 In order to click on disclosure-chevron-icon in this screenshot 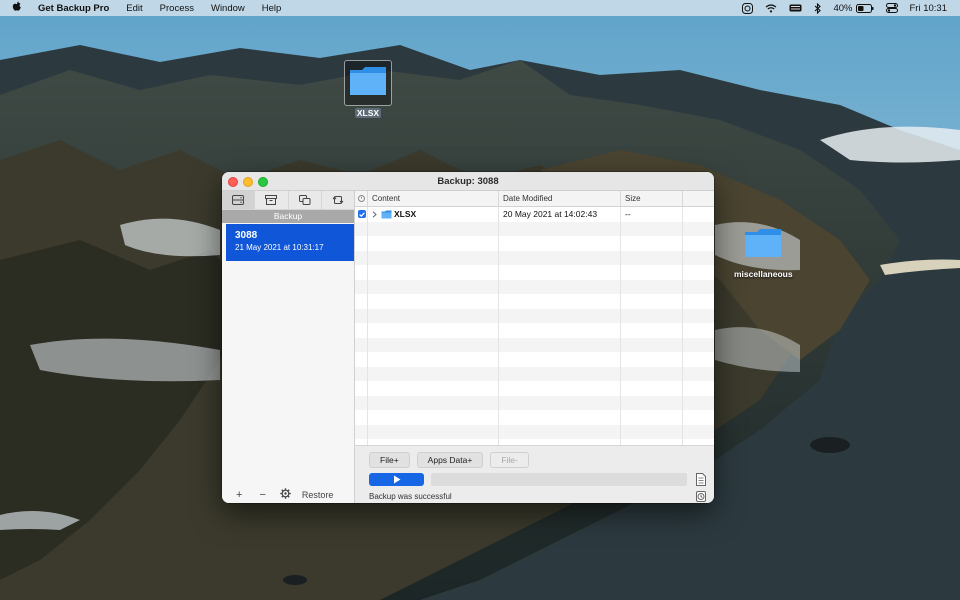, I will do `click(374, 214)`.